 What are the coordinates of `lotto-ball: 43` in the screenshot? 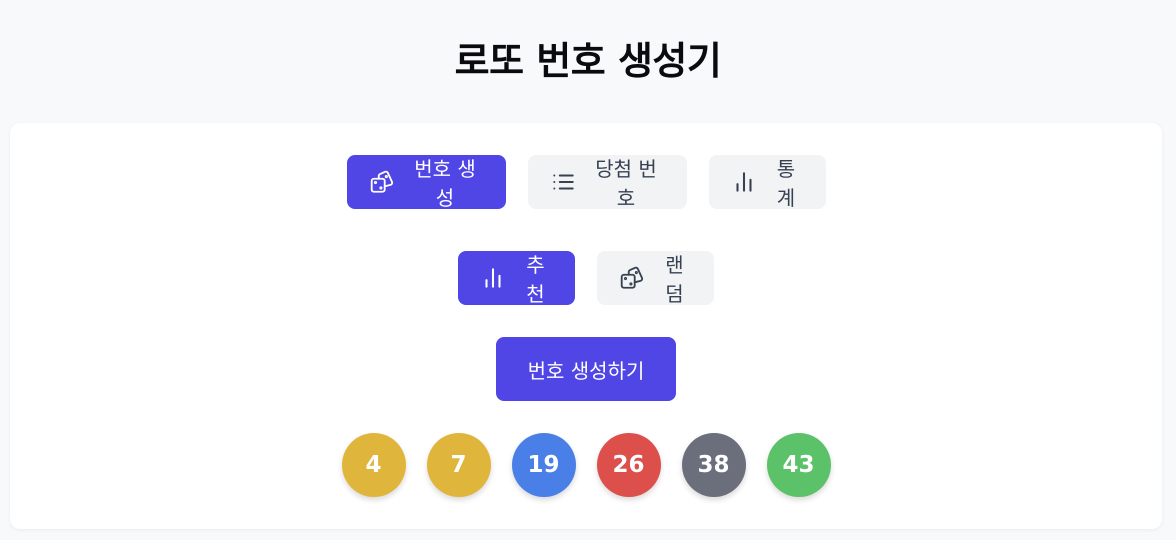 It's located at (798, 465).